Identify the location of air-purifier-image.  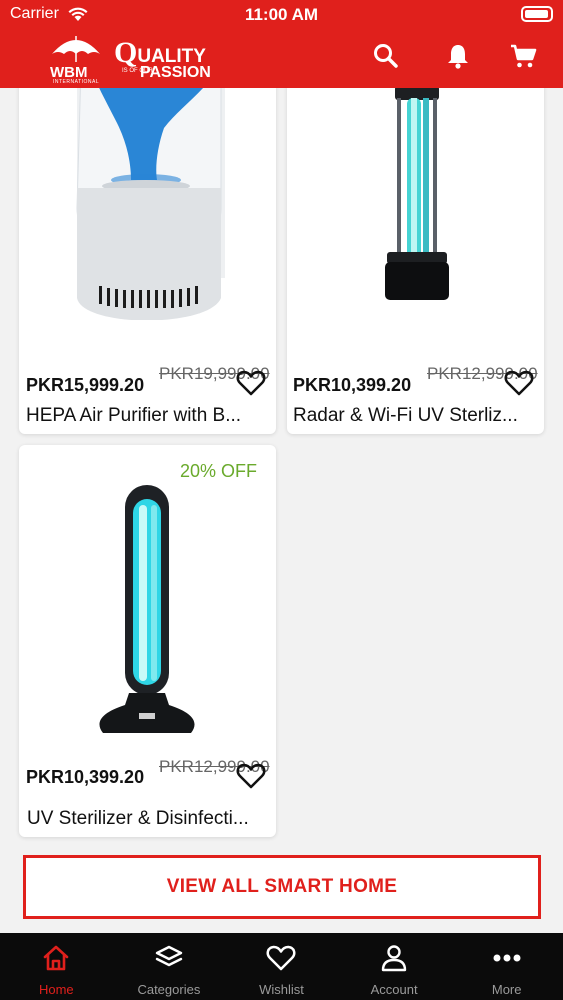
(150, 204).